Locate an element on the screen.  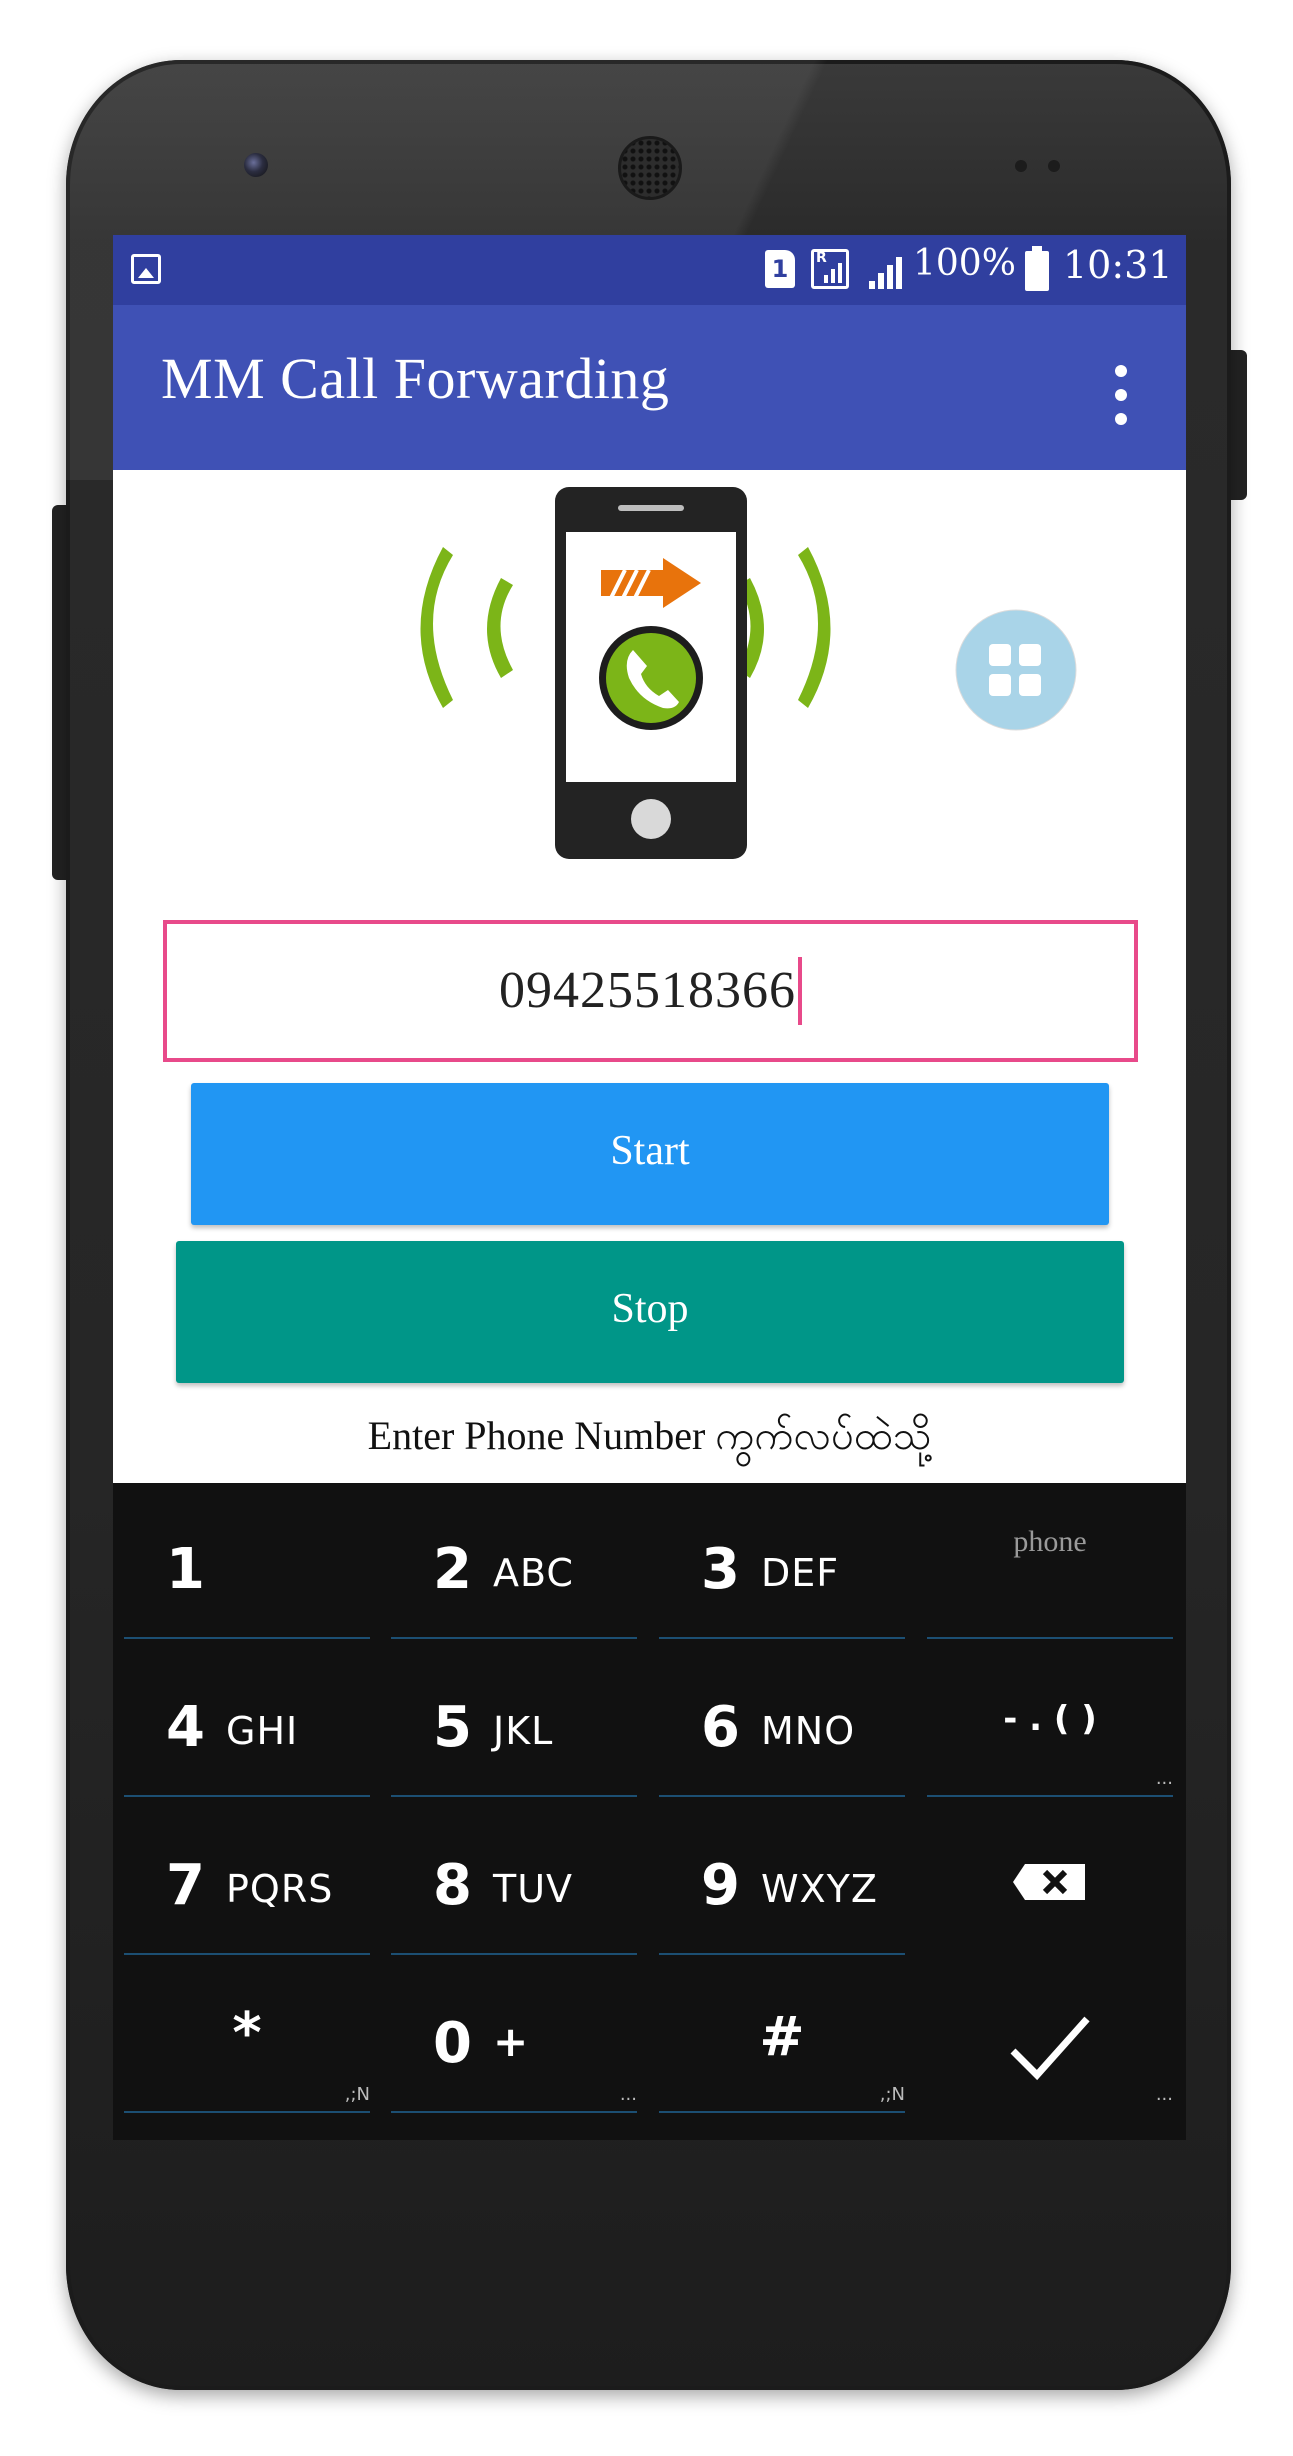
battery-icon is located at coordinates (1037, 268).